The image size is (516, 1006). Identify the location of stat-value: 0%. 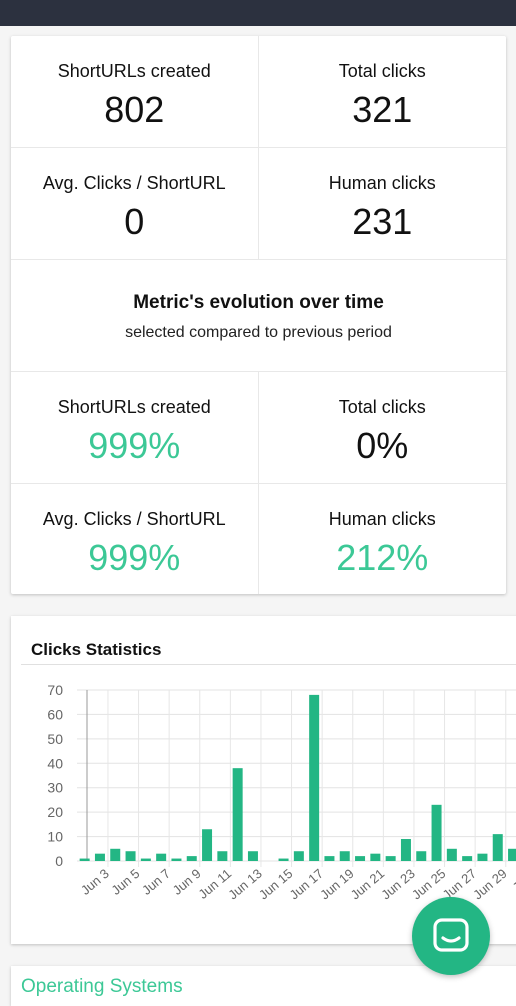
(382, 445).